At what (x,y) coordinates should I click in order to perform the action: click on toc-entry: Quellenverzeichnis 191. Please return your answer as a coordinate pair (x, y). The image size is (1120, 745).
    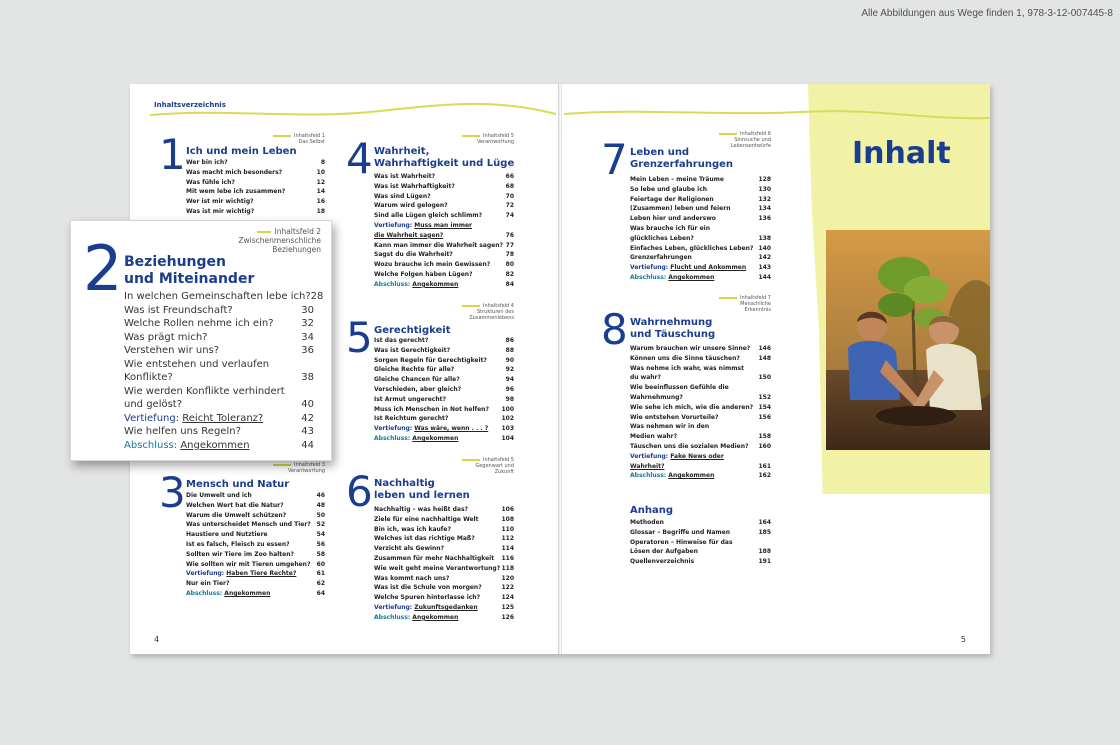
    Looking at the image, I should click on (700, 562).